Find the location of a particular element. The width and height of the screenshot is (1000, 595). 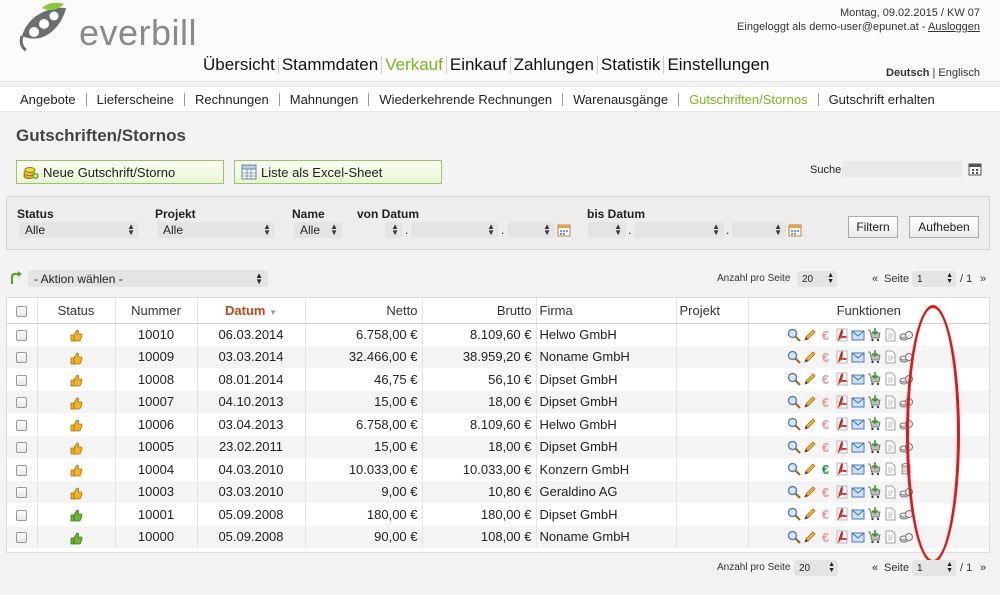

prev-page-link: « is located at coordinates (875, 279).